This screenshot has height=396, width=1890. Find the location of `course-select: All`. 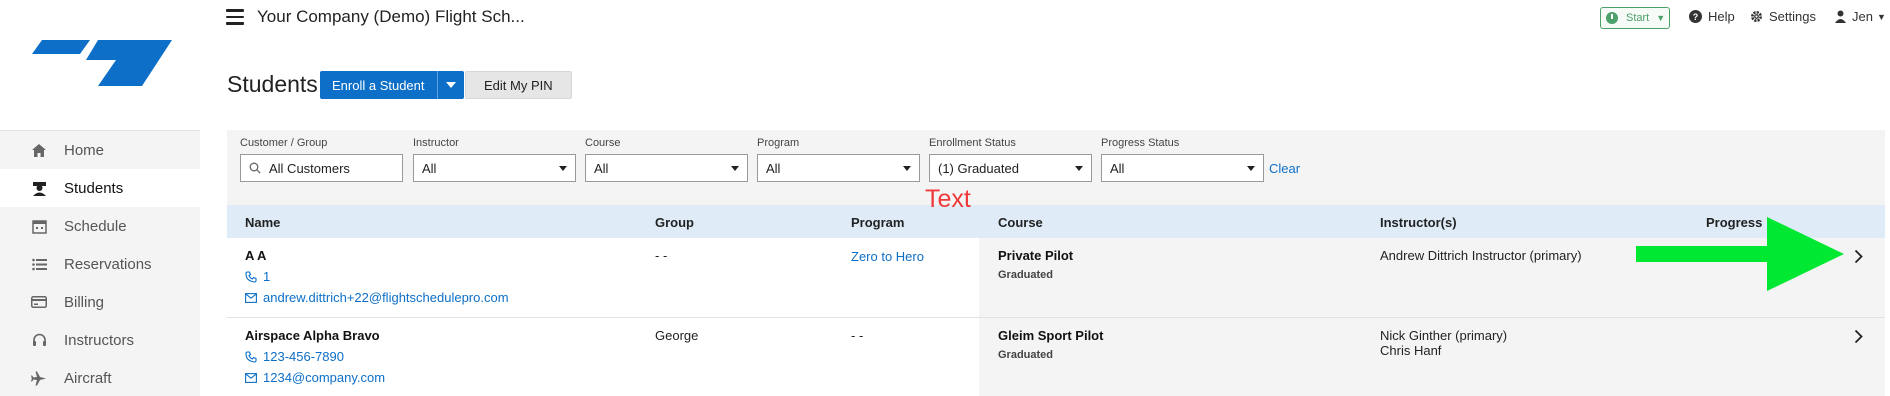

course-select: All is located at coordinates (666, 168).